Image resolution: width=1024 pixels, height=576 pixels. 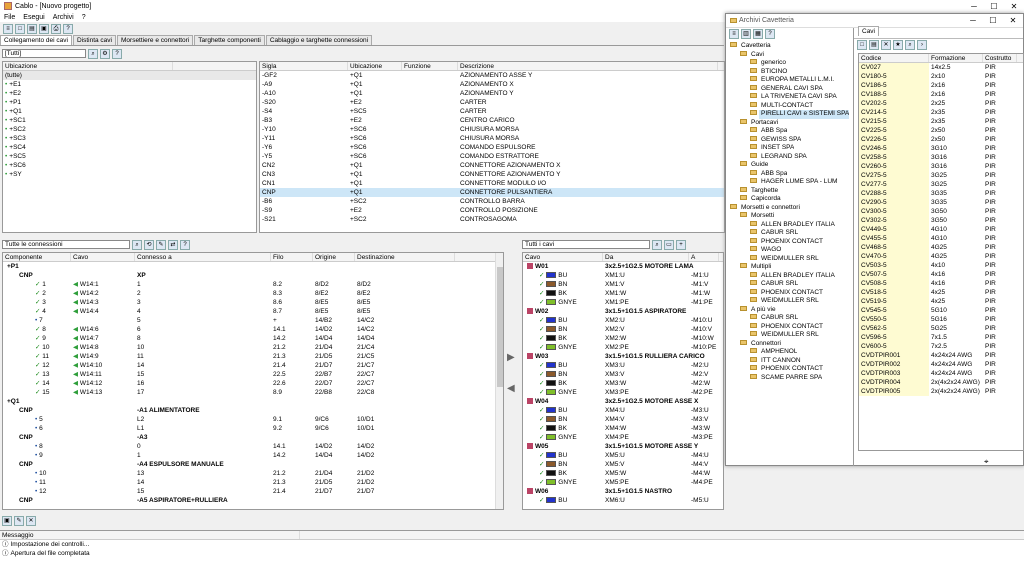 What do you see at coordinates (623, 284) in the screenshot?
I see `wire-row: ✓ BN XM1:V -M1:V` at bounding box center [623, 284].